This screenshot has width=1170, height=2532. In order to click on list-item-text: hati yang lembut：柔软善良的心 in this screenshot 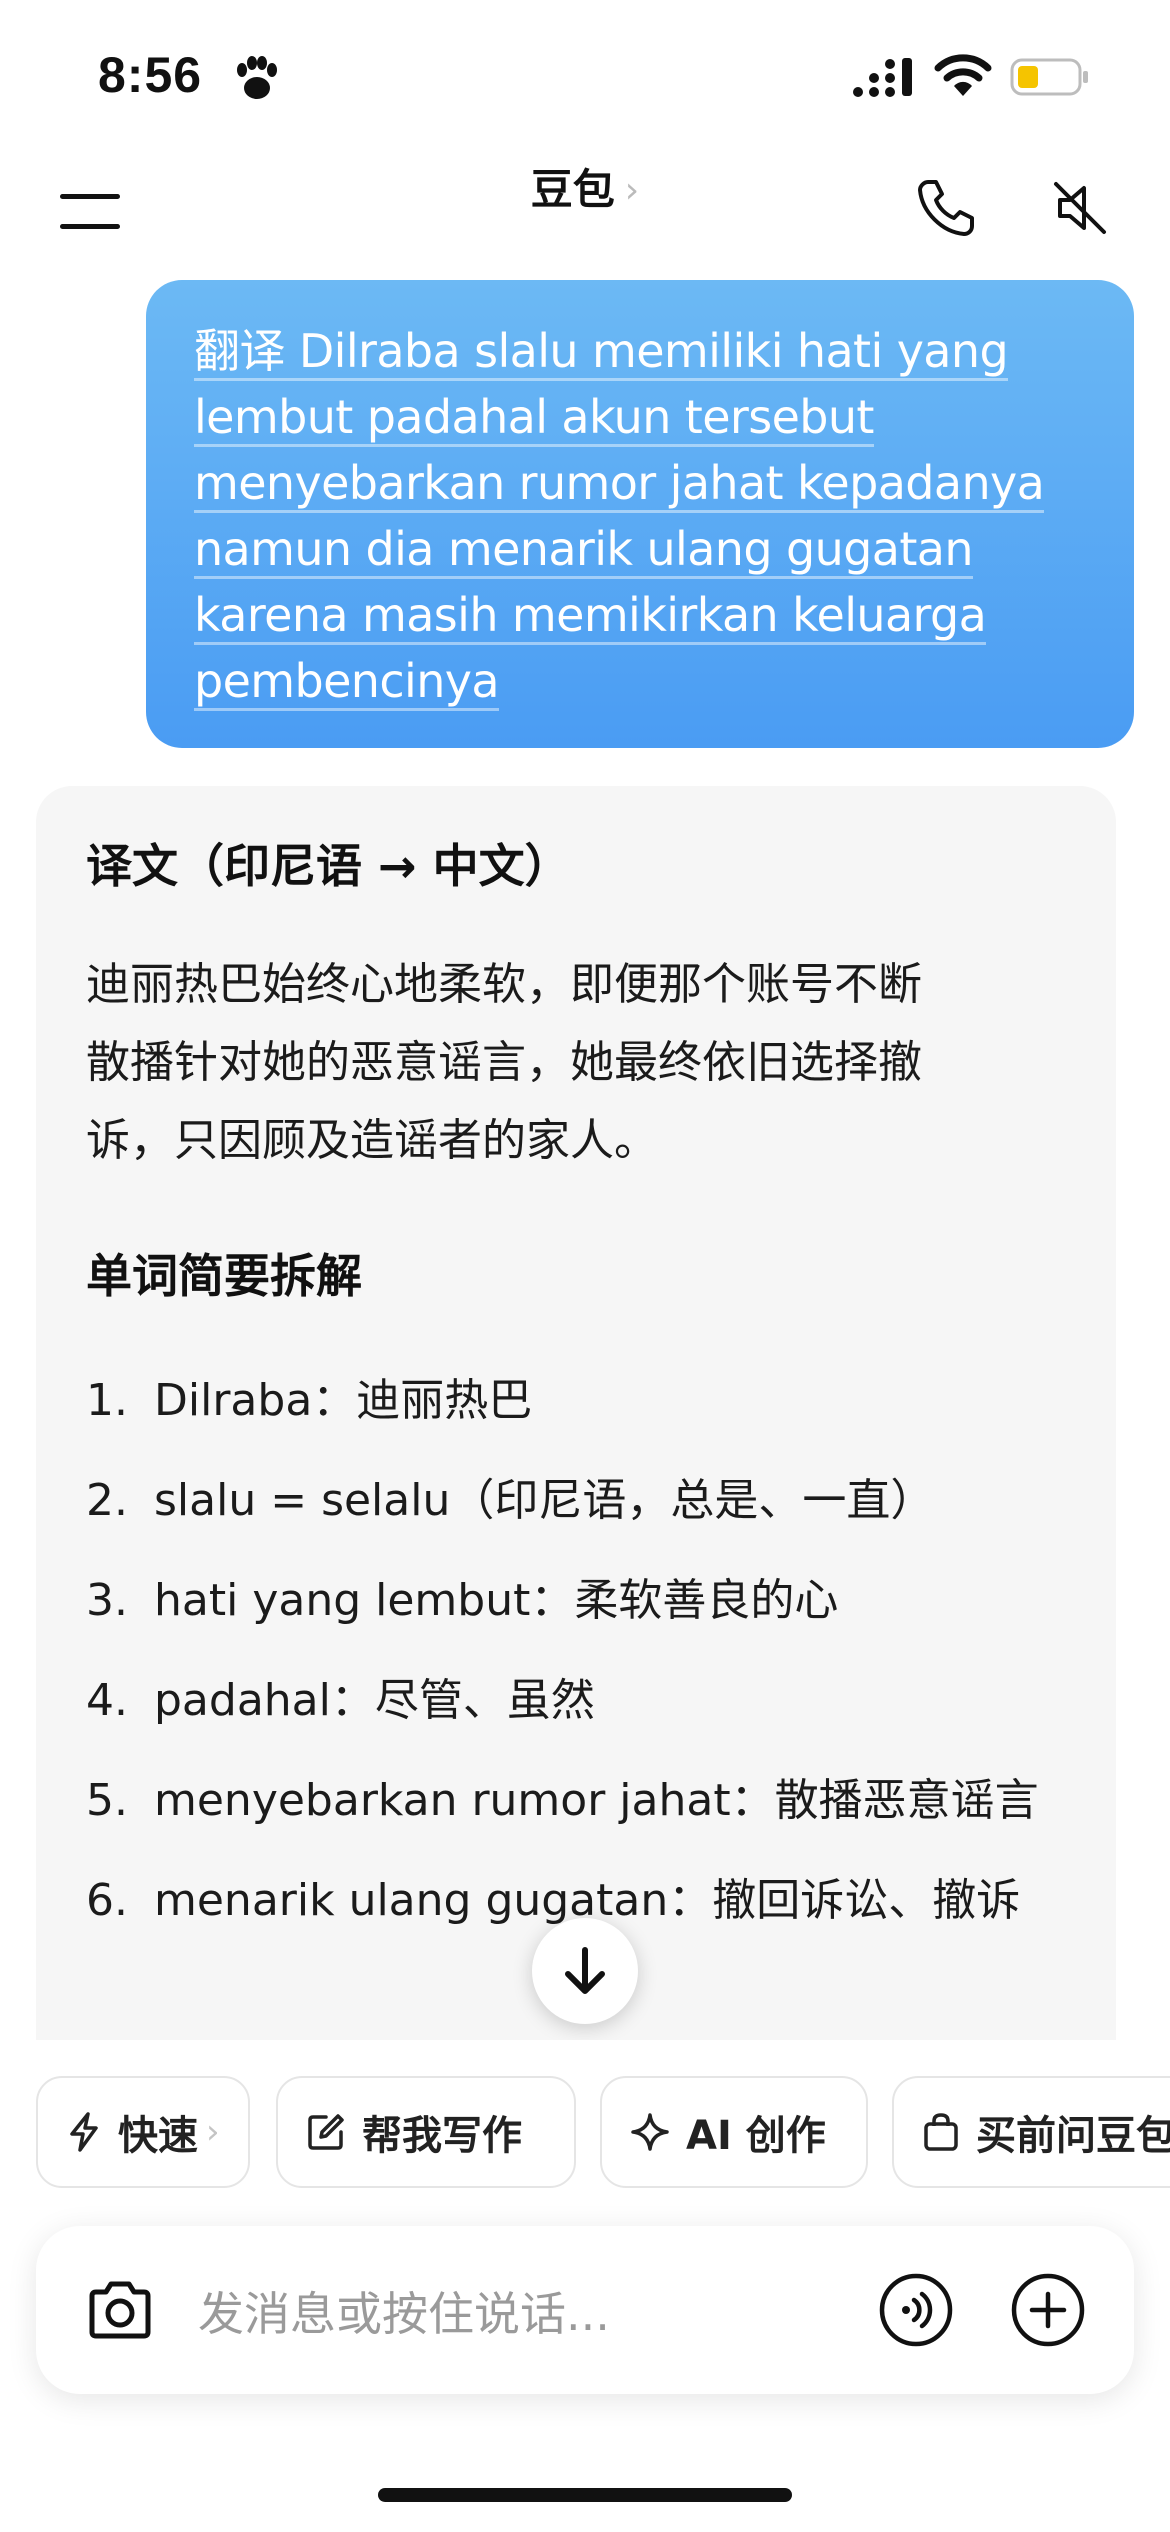, I will do `click(496, 1600)`.